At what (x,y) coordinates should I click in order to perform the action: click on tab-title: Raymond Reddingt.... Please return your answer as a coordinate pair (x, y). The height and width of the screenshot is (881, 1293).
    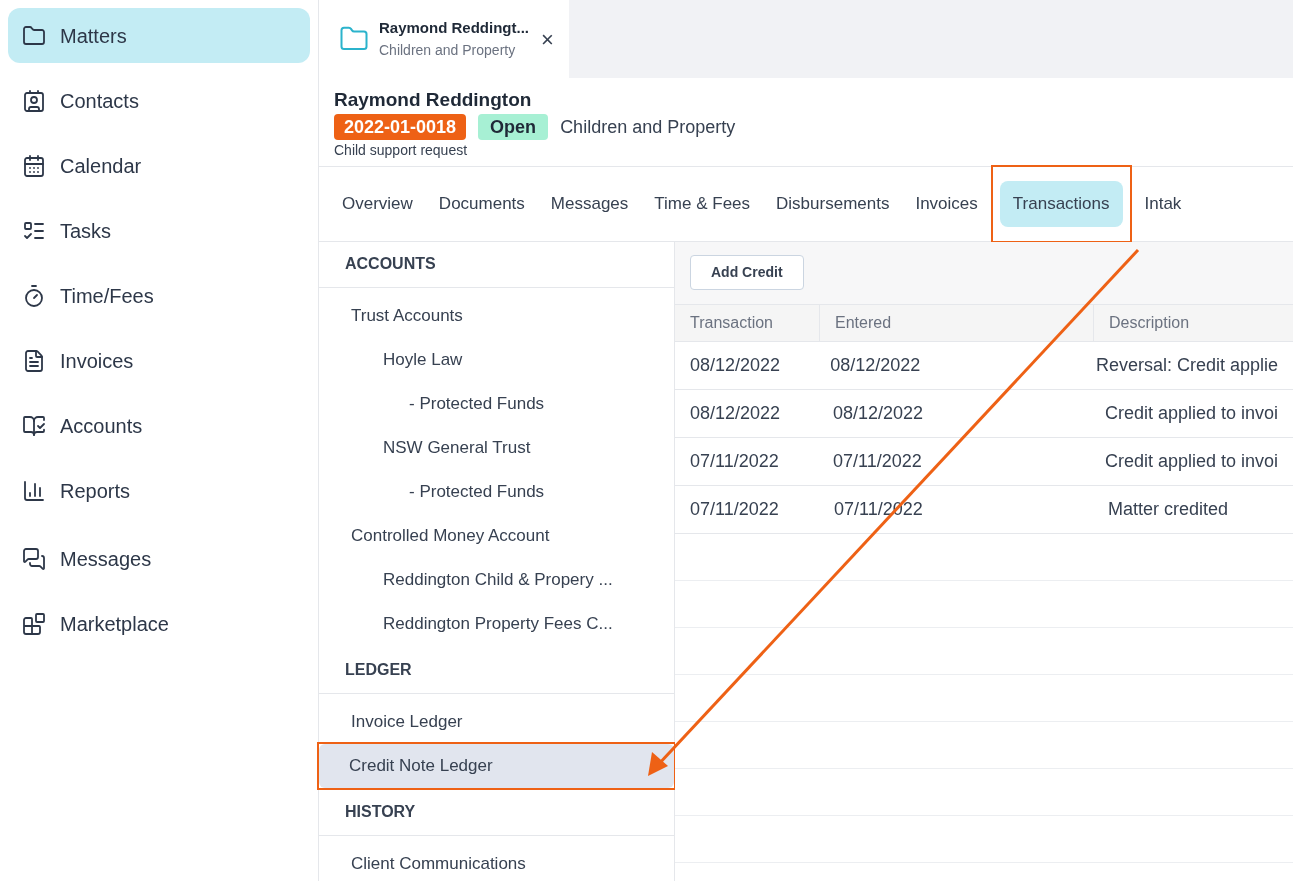
    Looking at the image, I should click on (454, 28).